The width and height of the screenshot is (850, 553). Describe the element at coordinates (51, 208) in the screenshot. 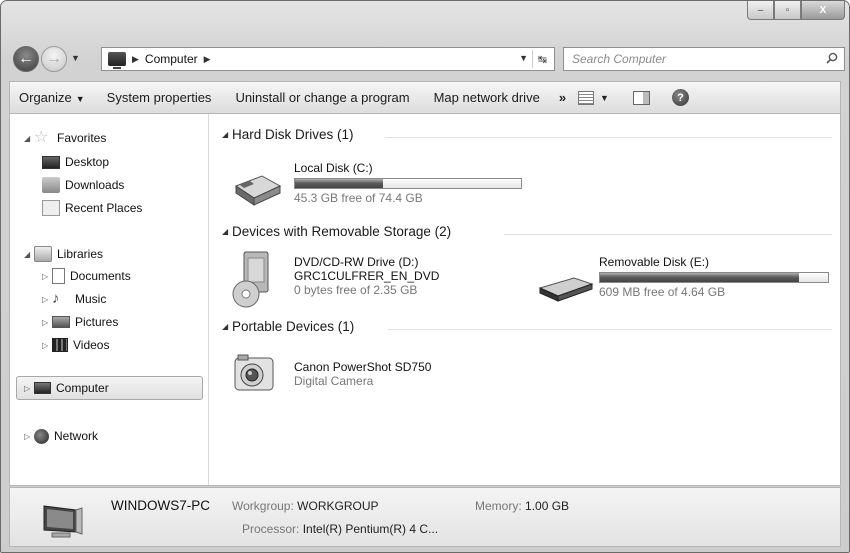

I see `recent-places-icon` at that location.